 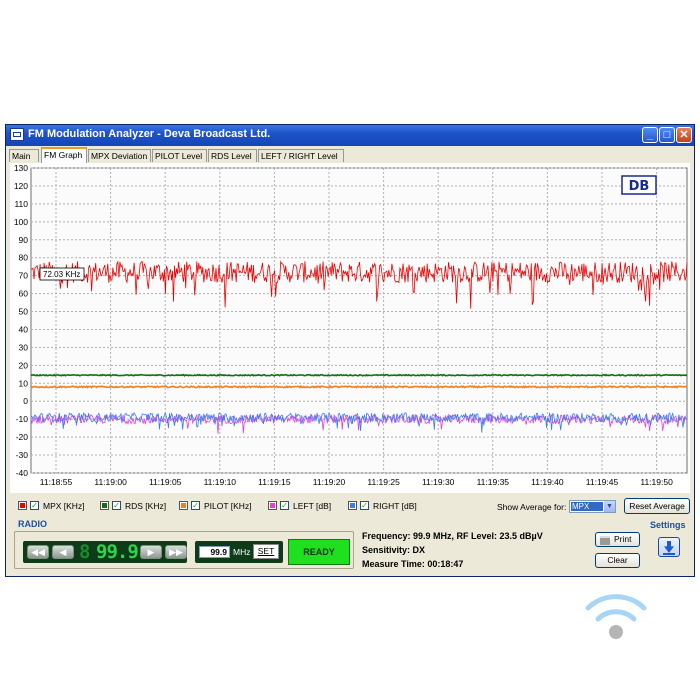 What do you see at coordinates (413, 564) in the screenshot?
I see `measure-time-info: Measure Time: 00:18:47` at bounding box center [413, 564].